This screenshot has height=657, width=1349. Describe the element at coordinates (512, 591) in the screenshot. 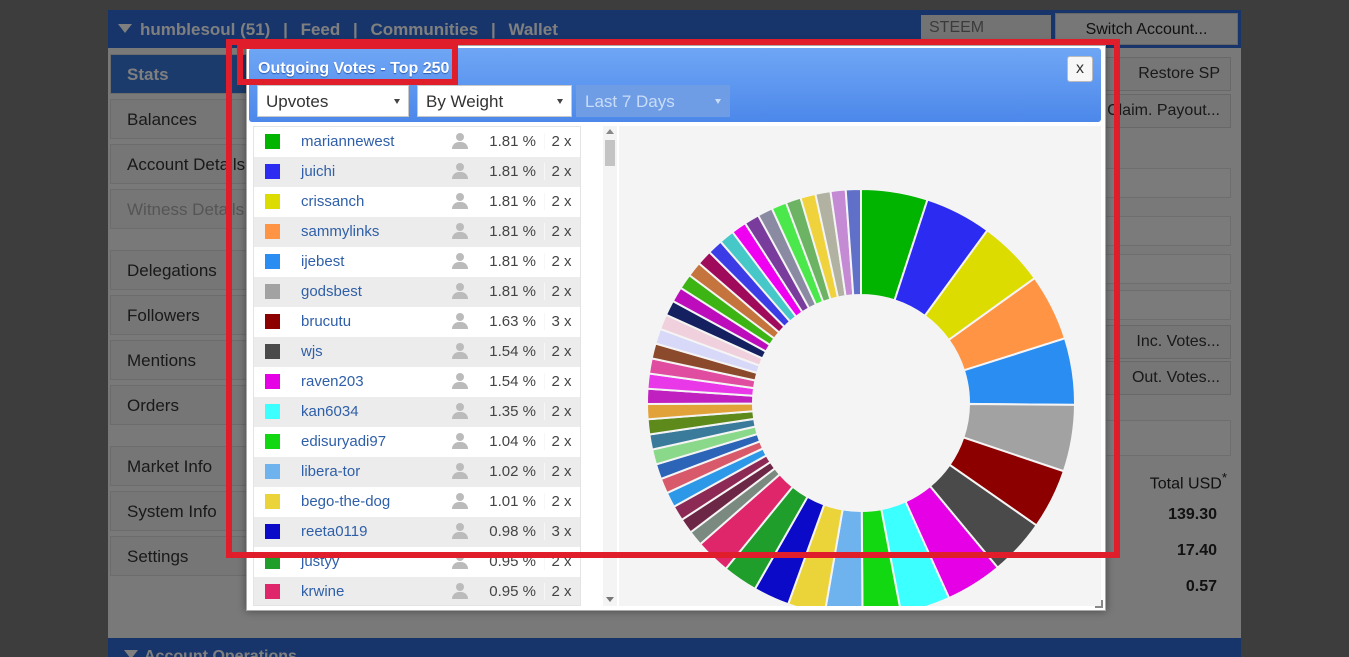

I see `vote-percent: 0.95 %` at that location.